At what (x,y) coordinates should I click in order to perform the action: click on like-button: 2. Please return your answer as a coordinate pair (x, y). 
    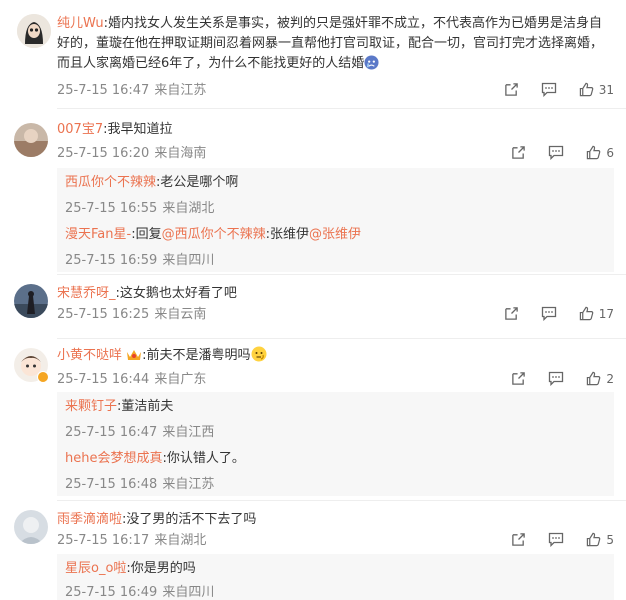
    Looking at the image, I should click on (600, 378).